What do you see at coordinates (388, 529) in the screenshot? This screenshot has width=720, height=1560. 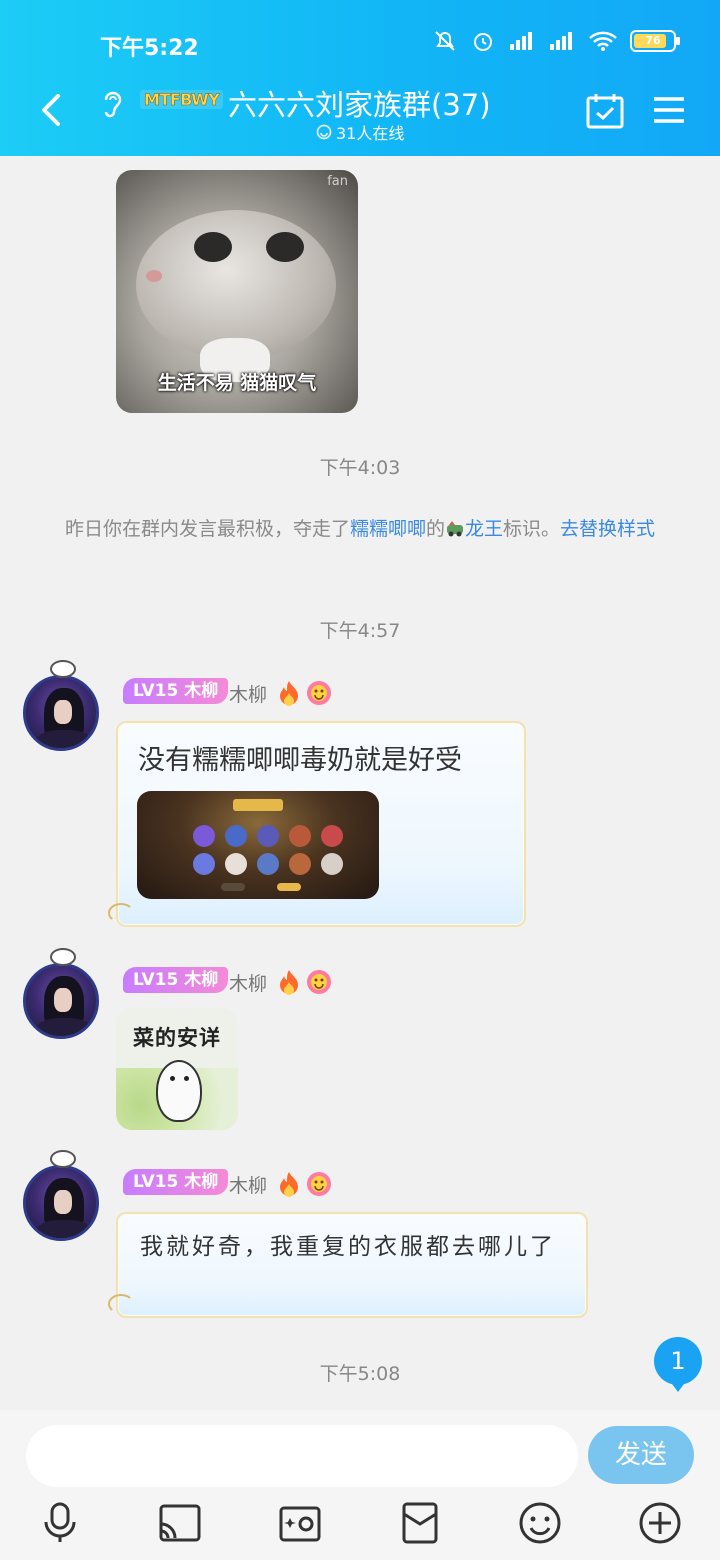 I see `user-link: 糯糯唧唧` at bounding box center [388, 529].